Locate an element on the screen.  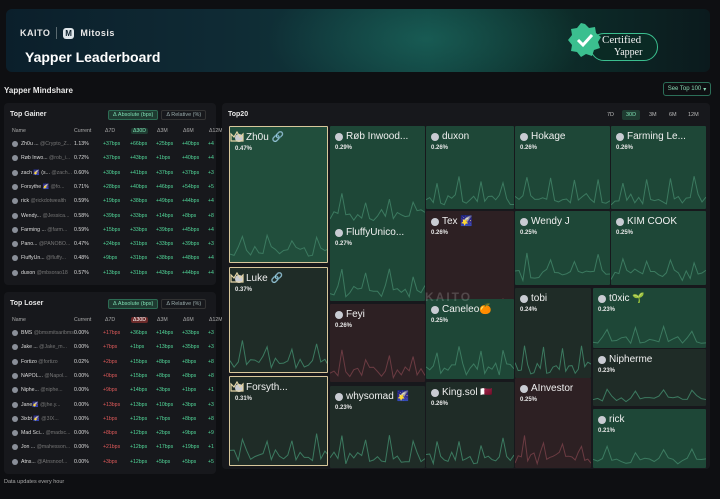
delta-value: +36bps is located at coordinates (139, 333).